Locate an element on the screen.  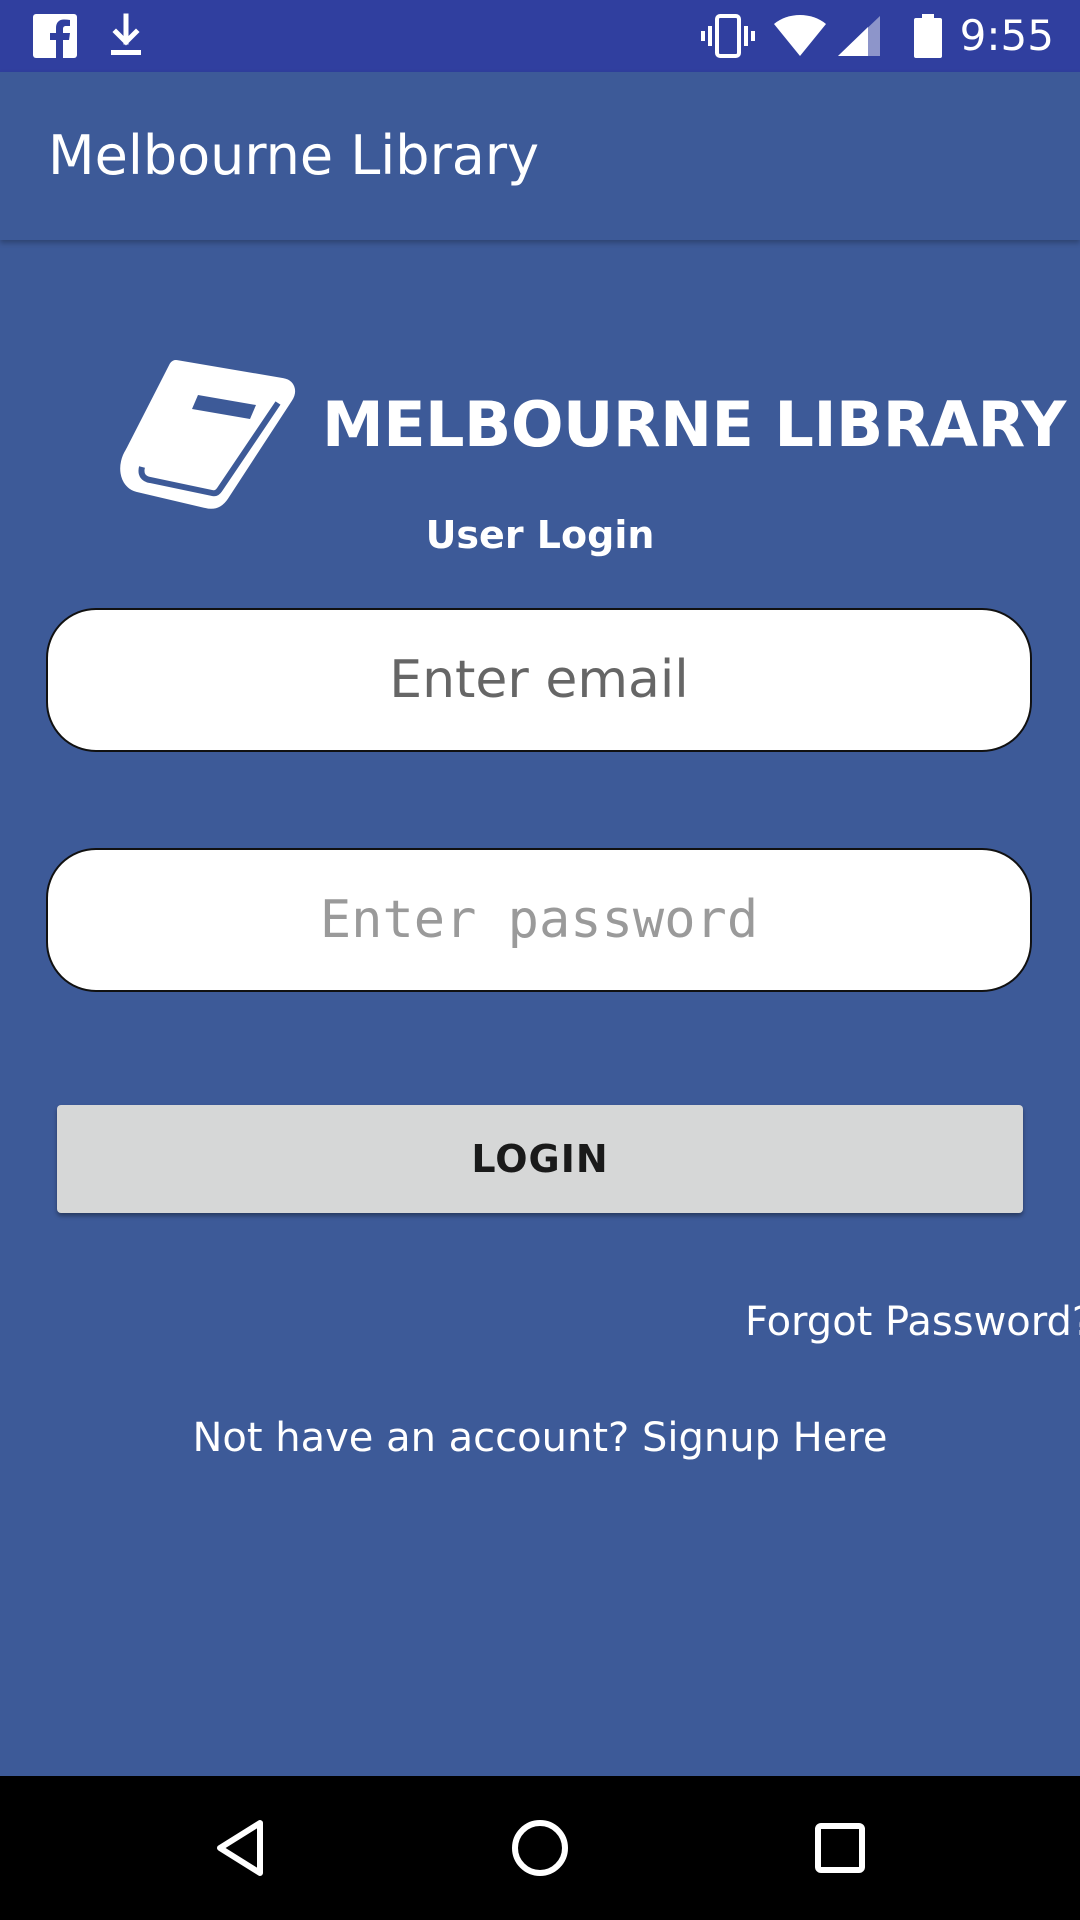
book-icon is located at coordinates (208, 434).